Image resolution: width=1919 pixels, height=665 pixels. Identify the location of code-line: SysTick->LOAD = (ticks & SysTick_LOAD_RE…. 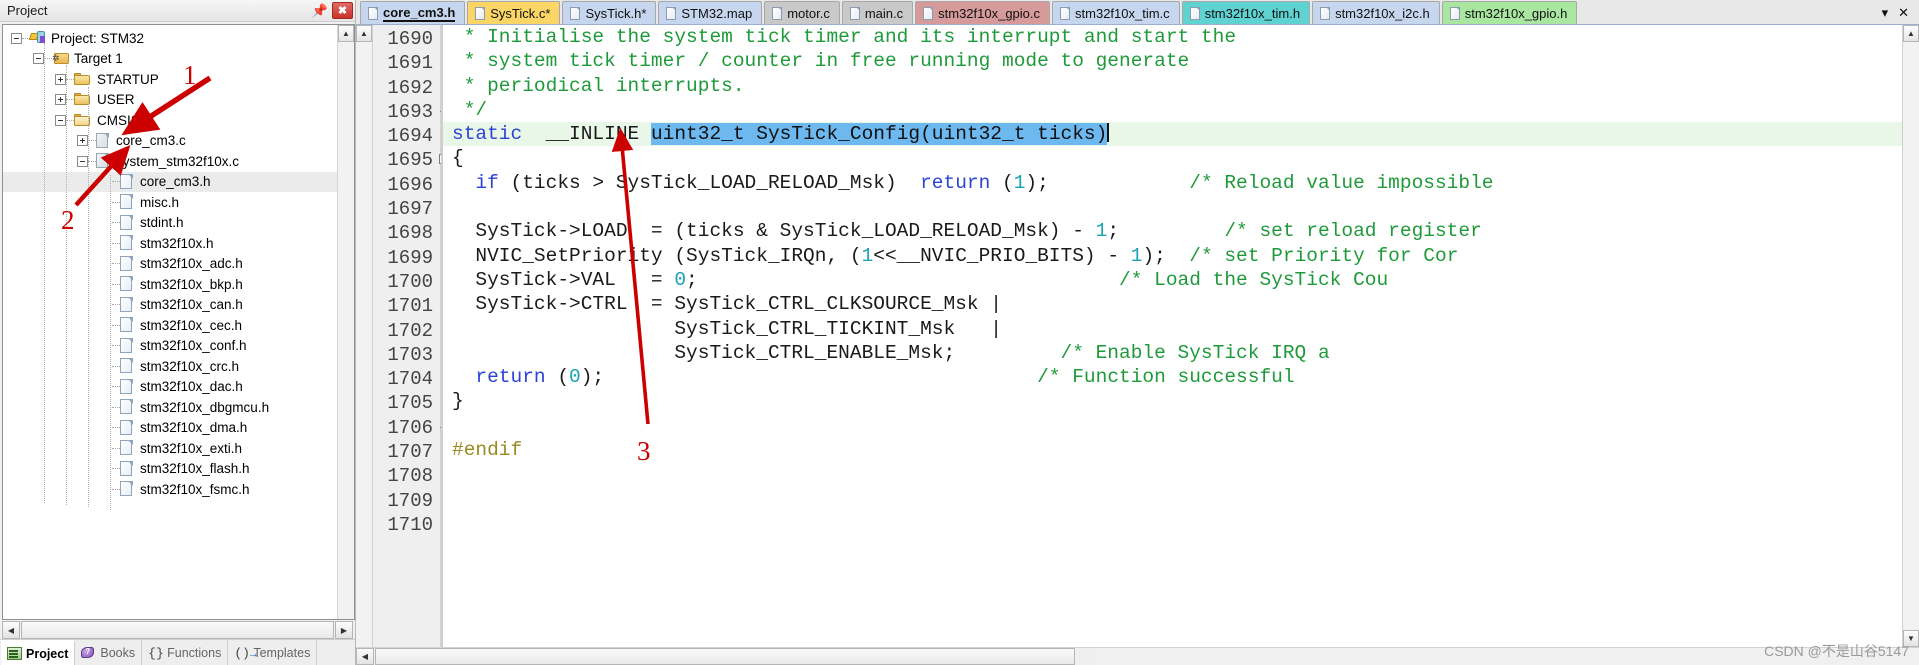
(1172, 231).